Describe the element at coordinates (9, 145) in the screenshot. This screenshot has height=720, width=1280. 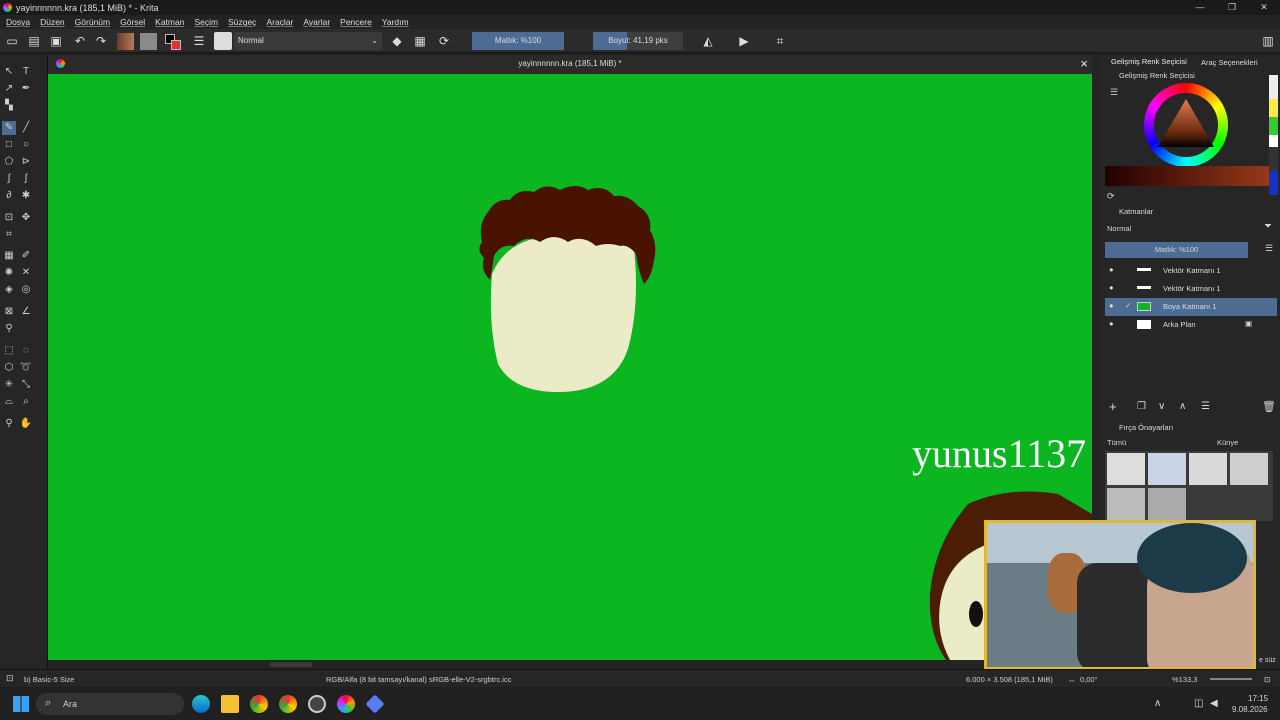
I see `rectangle-tool-icon: □` at that location.